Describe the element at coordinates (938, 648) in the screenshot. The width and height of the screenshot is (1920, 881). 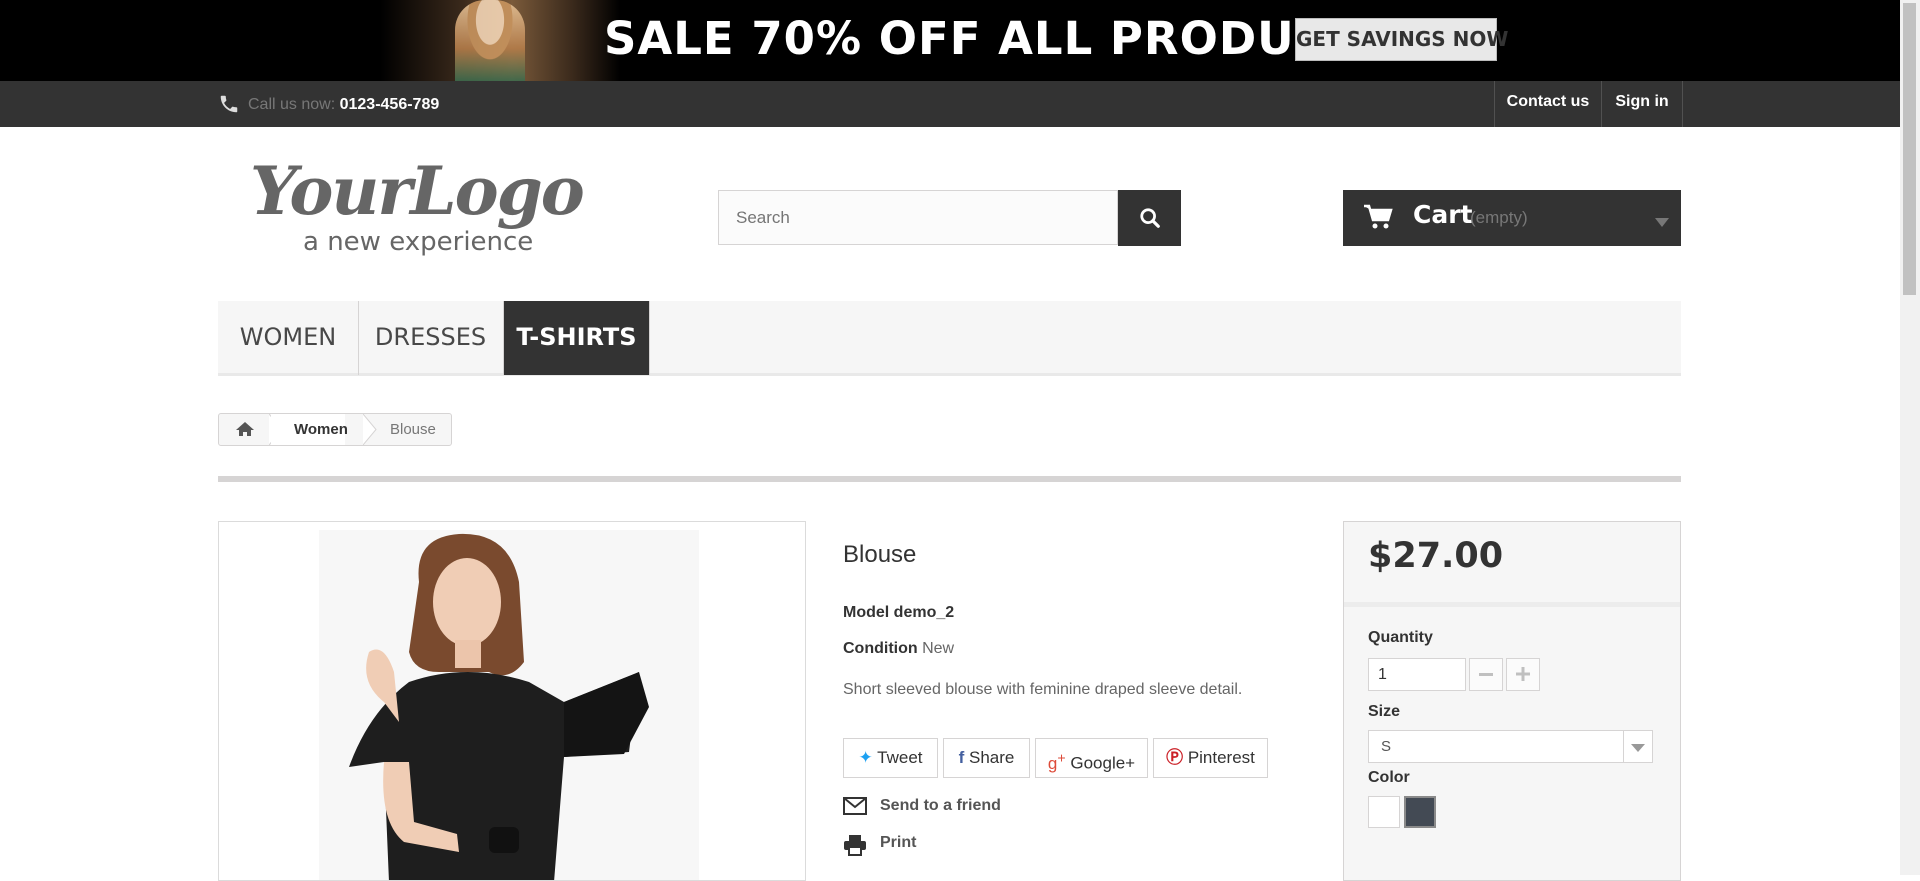
I see `condition-value: New` at that location.